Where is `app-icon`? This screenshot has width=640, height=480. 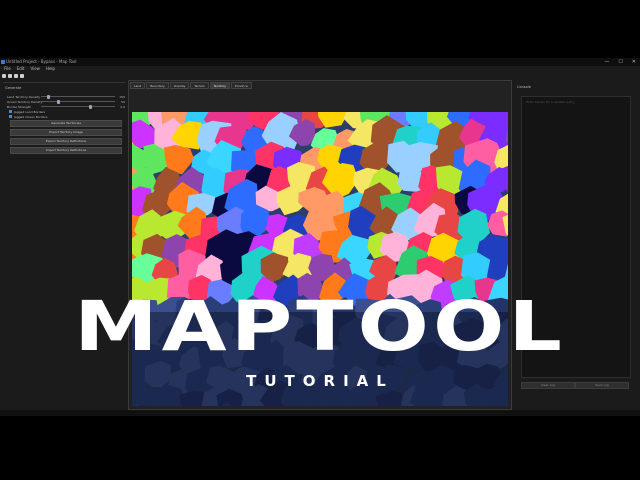
app-icon is located at coordinates (3, 62).